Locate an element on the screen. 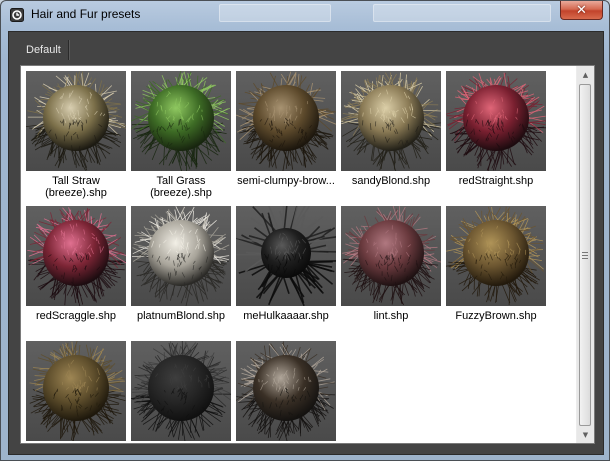 This screenshot has height=461, width=610. preset-label-line: Tall Grass is located at coordinates (181, 181).